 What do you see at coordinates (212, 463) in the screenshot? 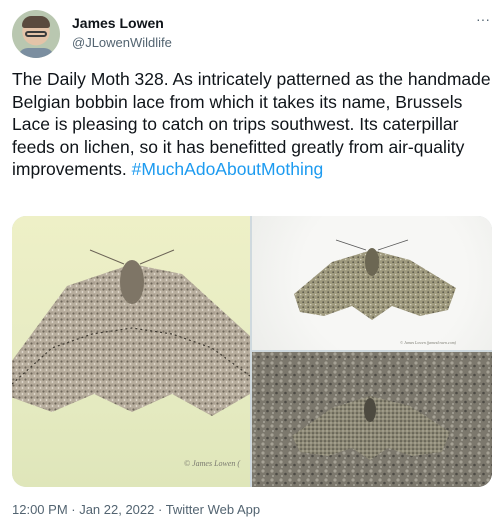
I see `photo-credit: © James Lowen (` at bounding box center [212, 463].